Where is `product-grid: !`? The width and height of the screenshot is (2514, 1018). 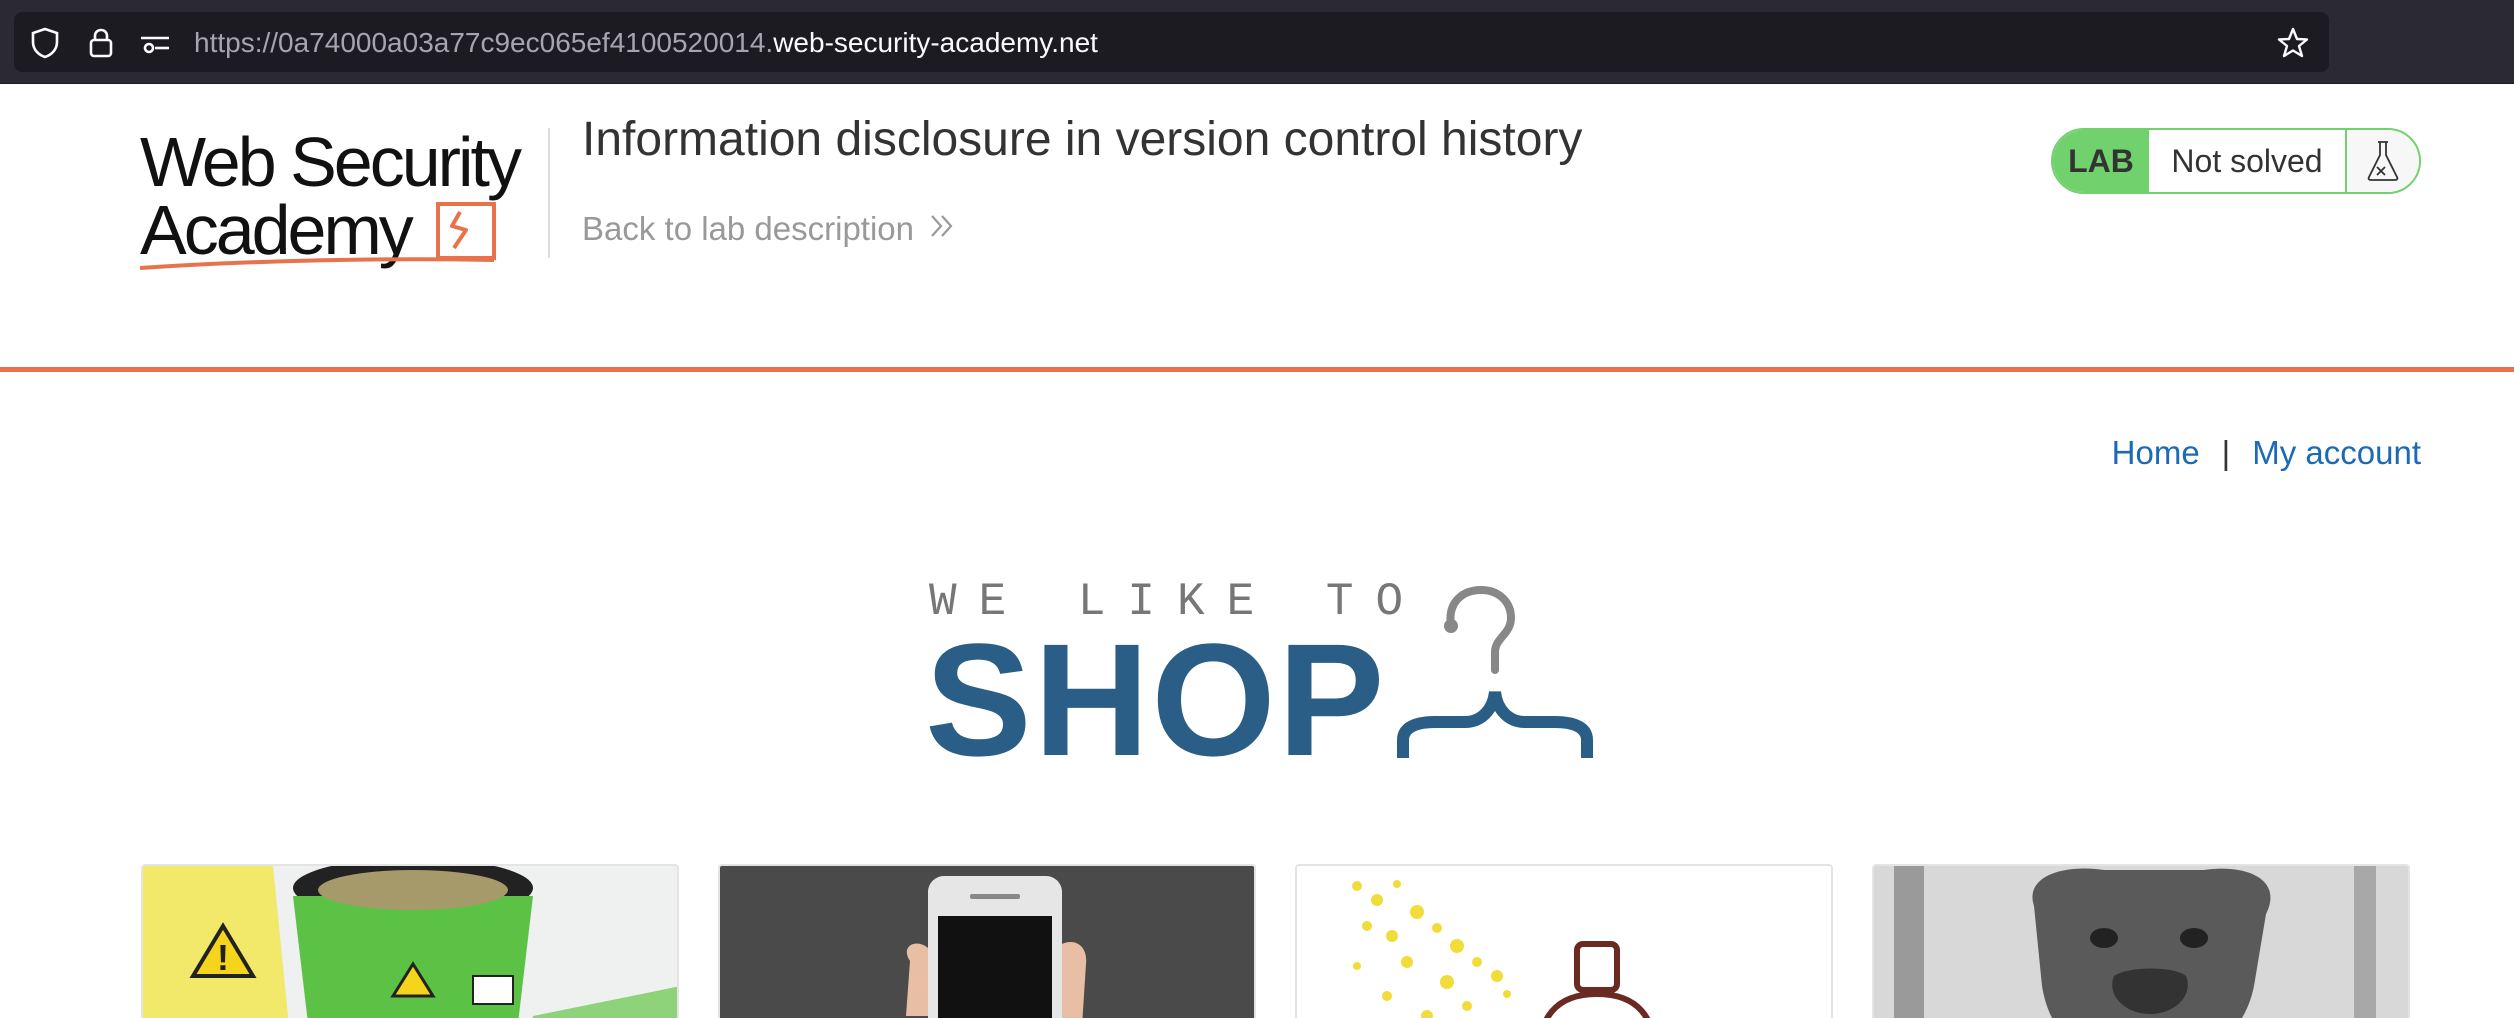
product-grid: ! is located at coordinates (1276, 941).